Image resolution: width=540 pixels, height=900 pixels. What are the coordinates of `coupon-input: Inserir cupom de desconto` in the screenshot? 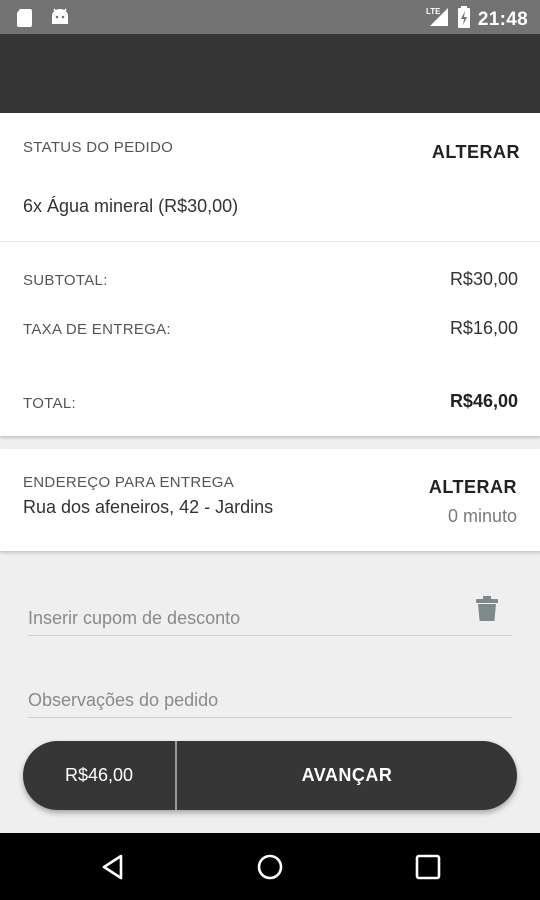 It's located at (270, 616).